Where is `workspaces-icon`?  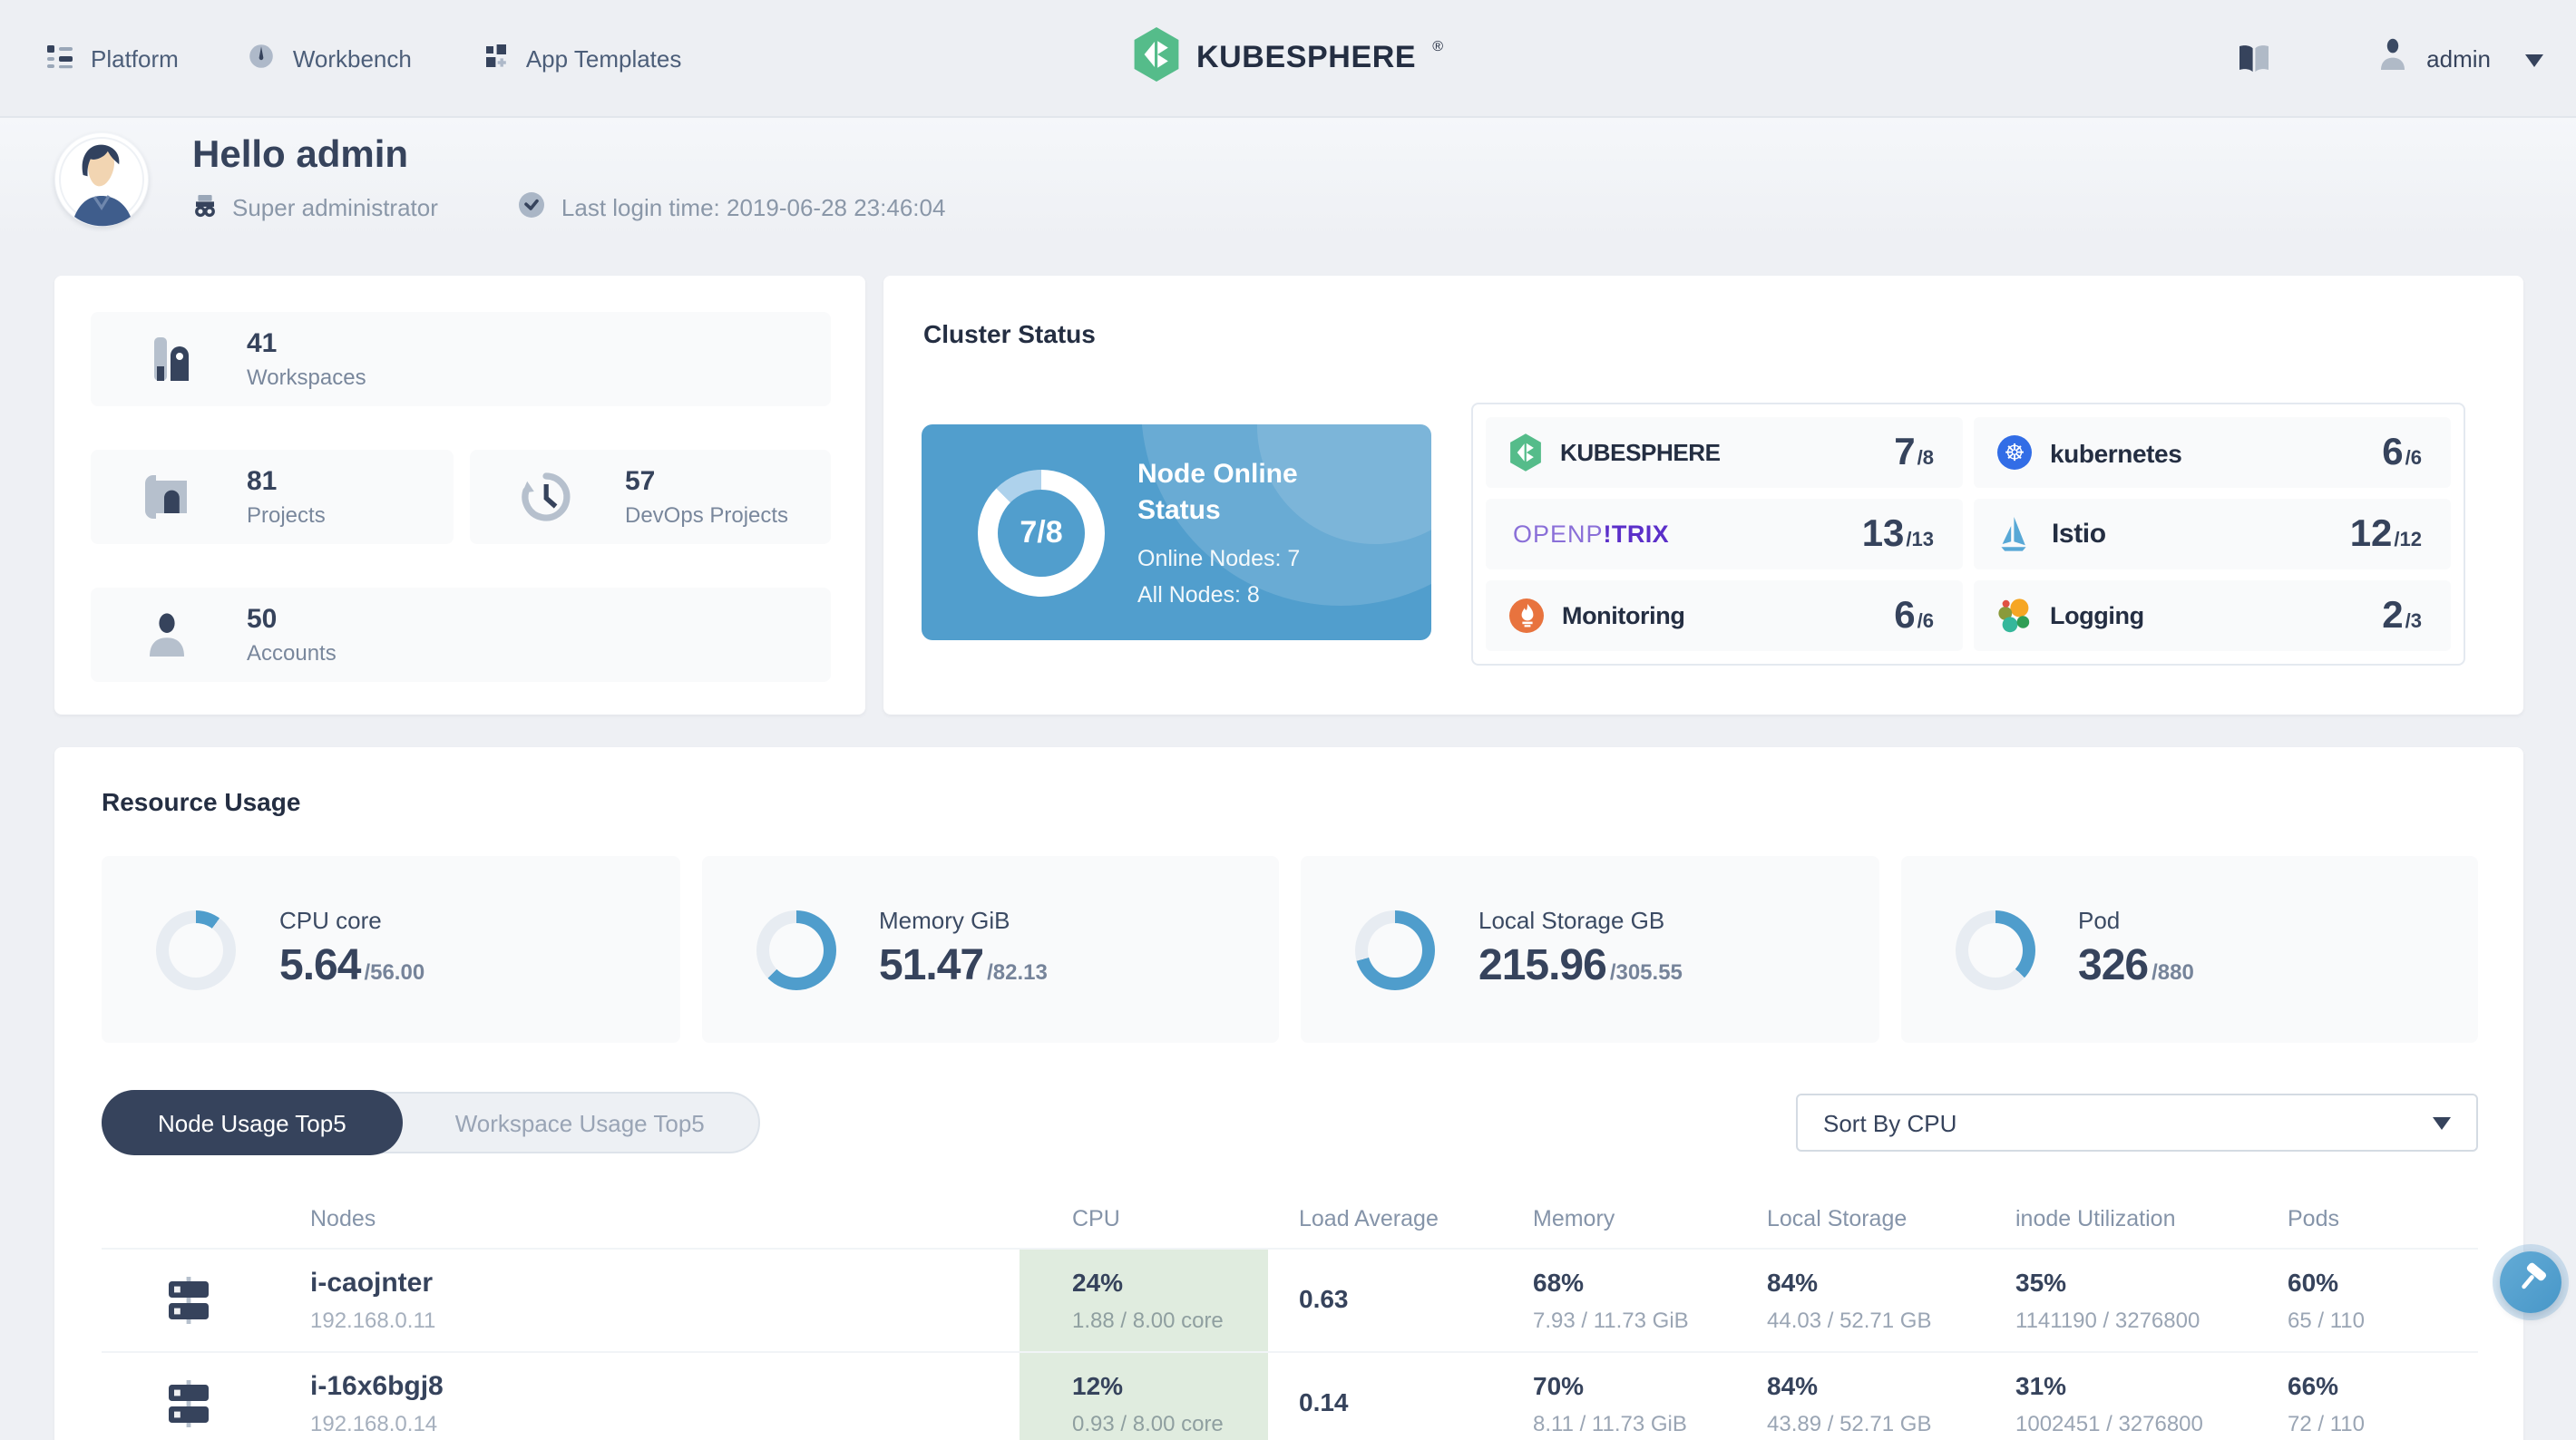 workspaces-icon is located at coordinates (167, 359).